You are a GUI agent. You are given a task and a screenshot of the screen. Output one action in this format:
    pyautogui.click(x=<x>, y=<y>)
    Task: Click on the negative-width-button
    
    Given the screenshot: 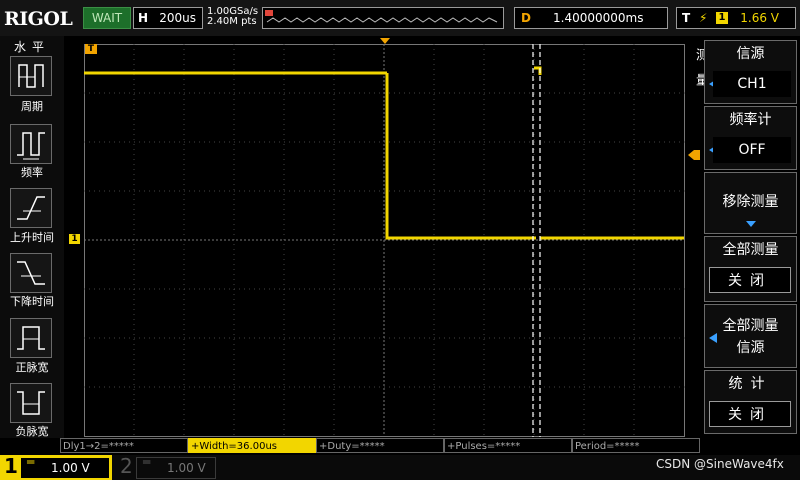 What is the action you would take?
    pyautogui.click(x=31, y=403)
    